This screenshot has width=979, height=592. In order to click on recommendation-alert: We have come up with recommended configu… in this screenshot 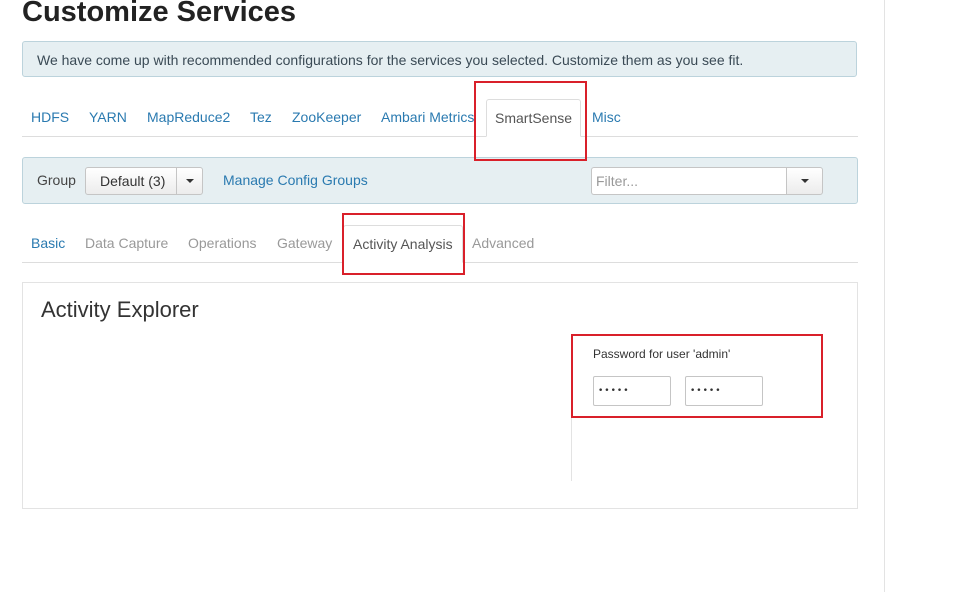, I will do `click(439, 59)`.